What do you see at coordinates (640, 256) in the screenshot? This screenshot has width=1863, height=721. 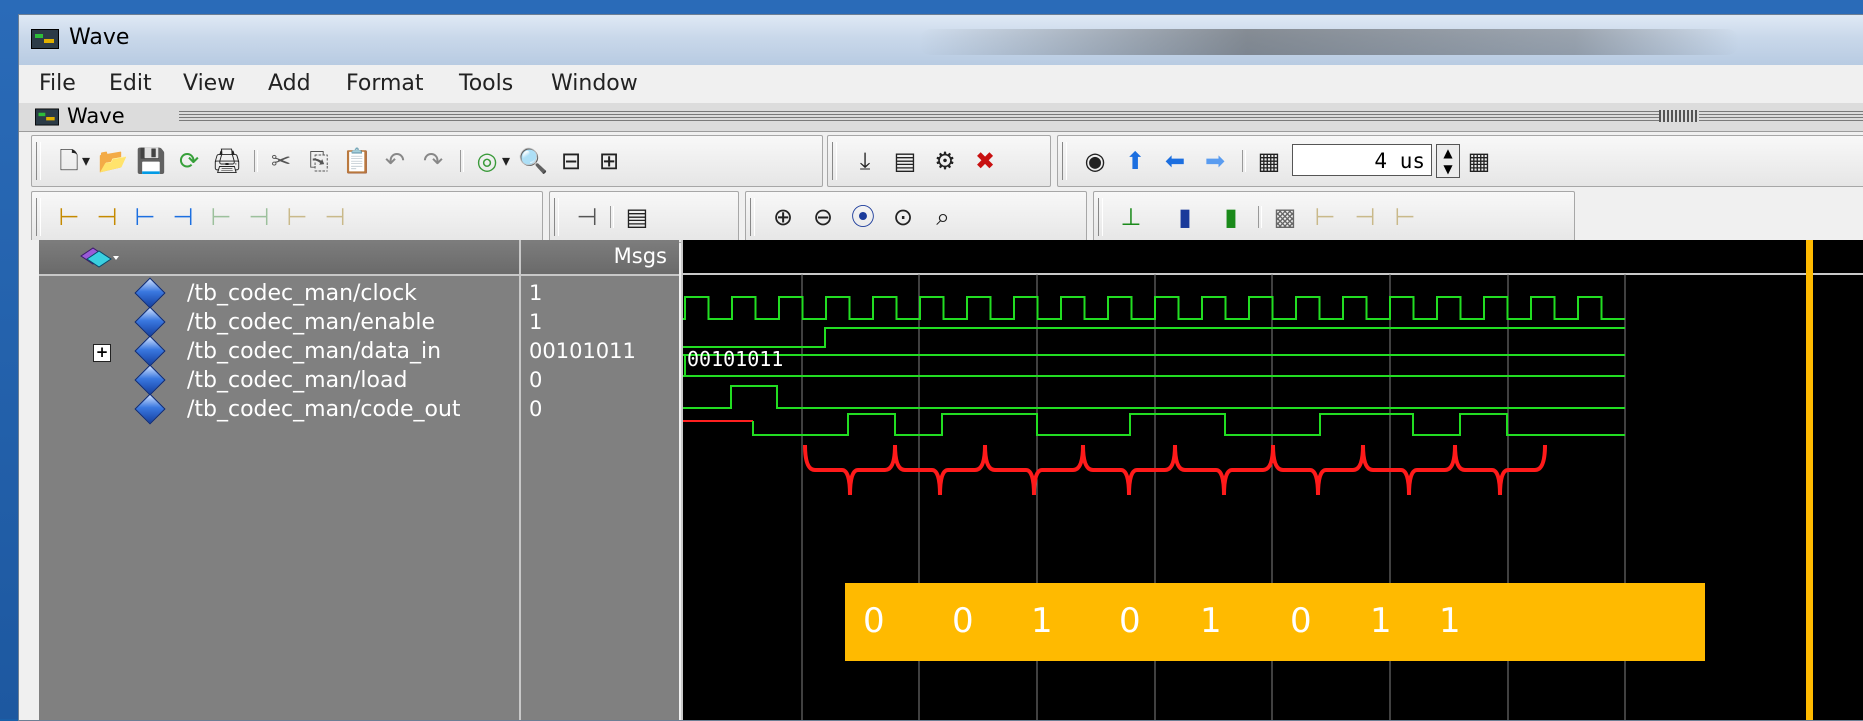 I see `msgs-label: Msgs` at bounding box center [640, 256].